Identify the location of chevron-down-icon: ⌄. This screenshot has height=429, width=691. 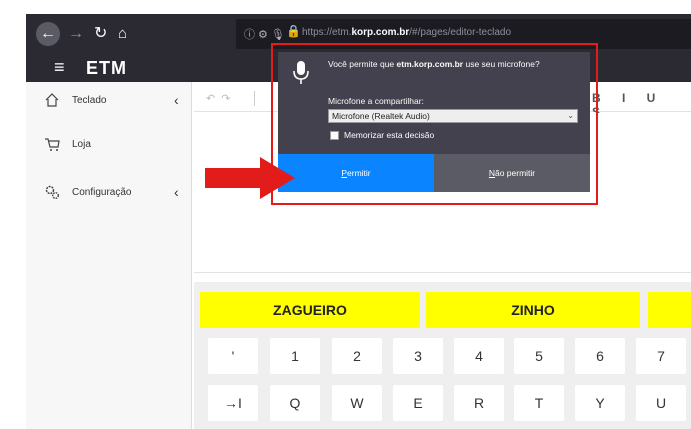
(570, 115).